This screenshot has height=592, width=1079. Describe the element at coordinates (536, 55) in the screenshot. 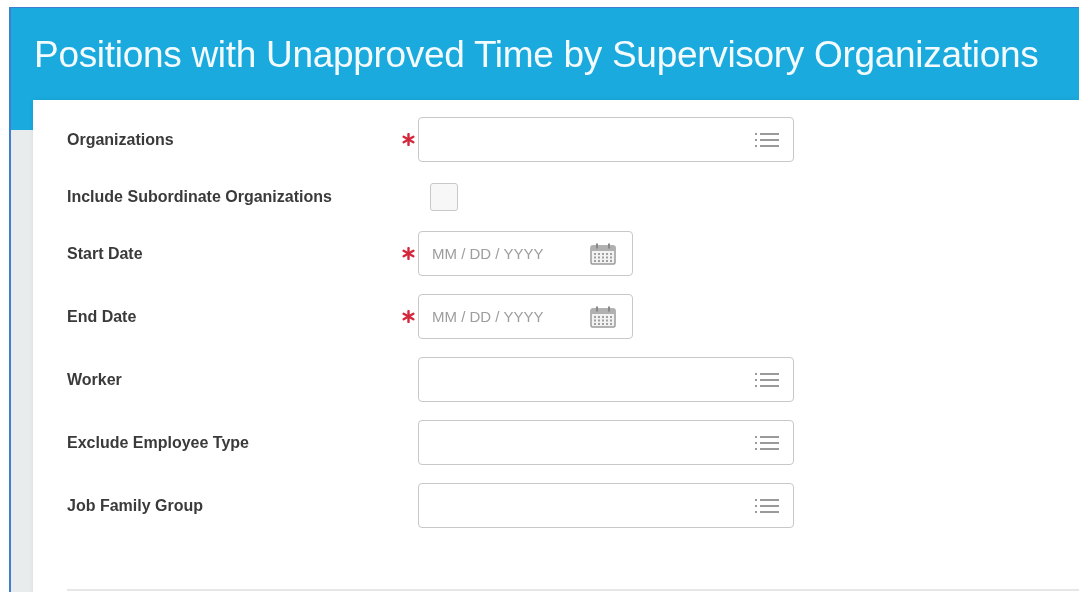

I see `page-title: Positions with Unapproved Time by Supervisory Organizations` at that location.